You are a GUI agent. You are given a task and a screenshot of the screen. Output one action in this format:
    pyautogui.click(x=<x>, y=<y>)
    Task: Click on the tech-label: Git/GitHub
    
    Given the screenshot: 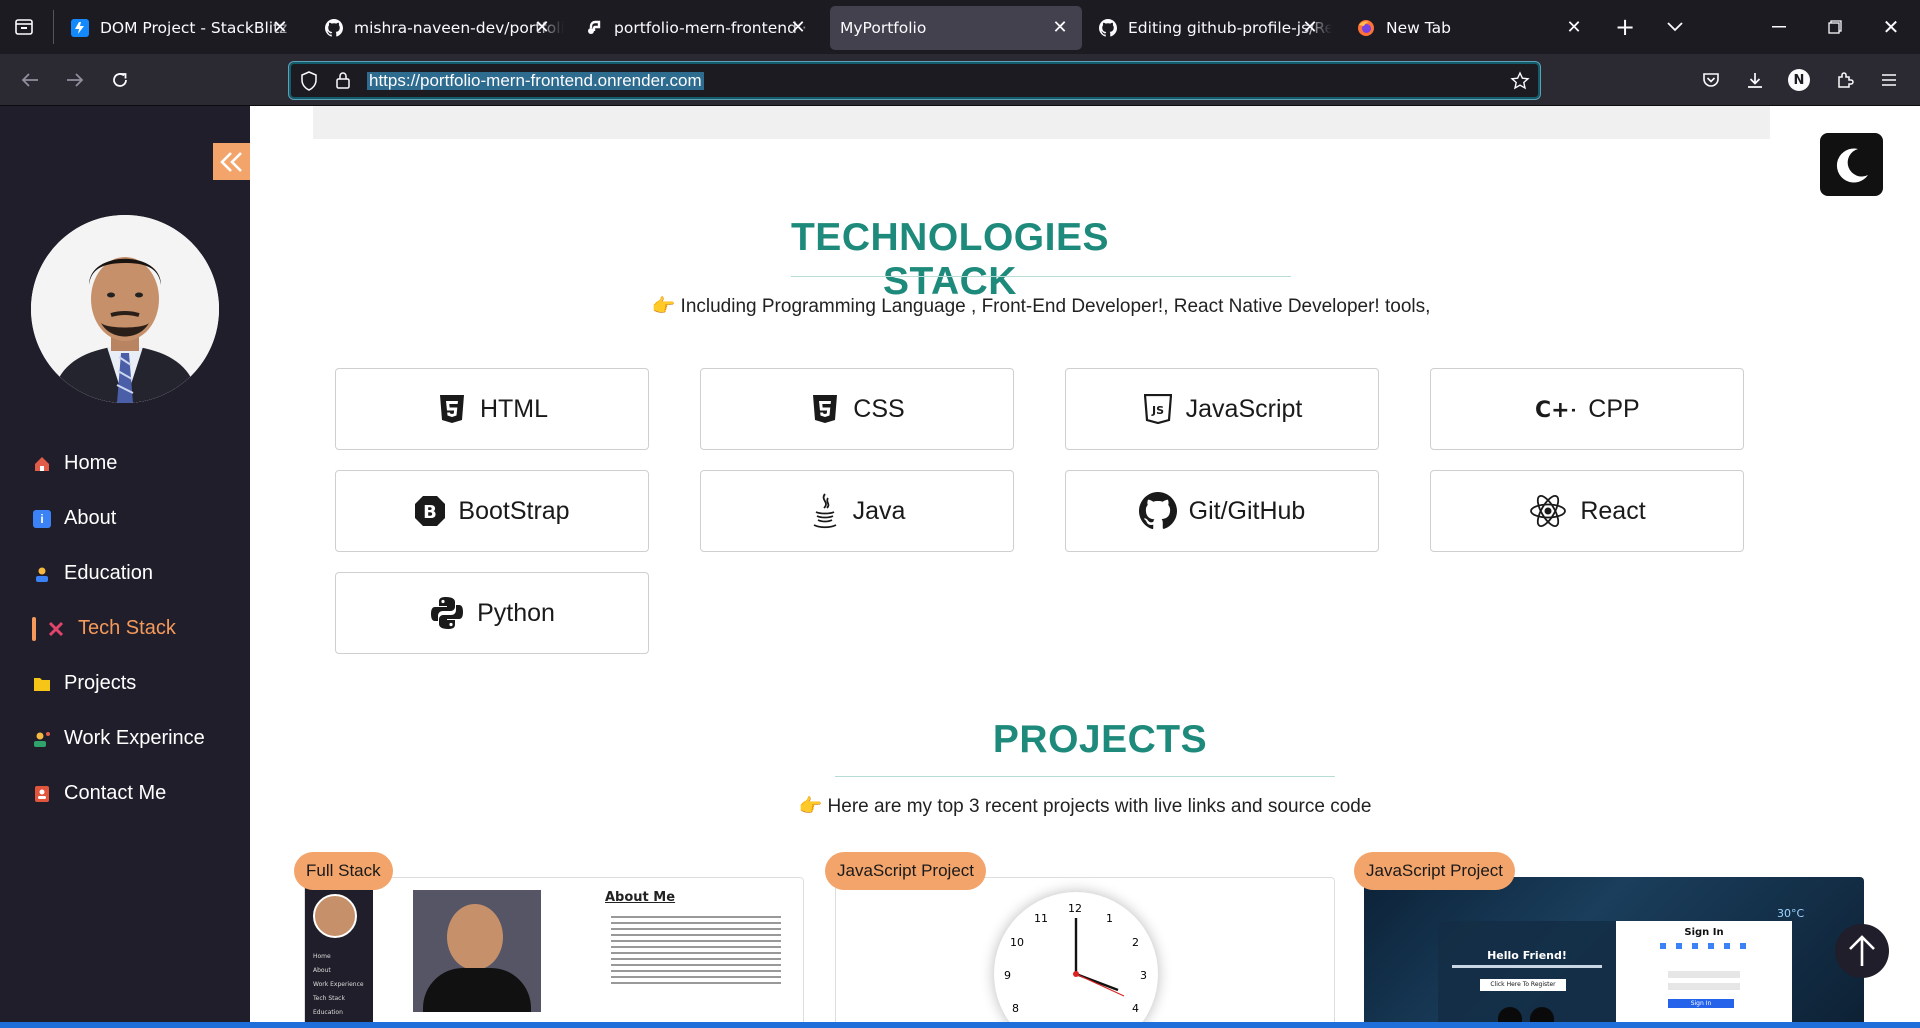 What is the action you would take?
    pyautogui.click(x=1247, y=510)
    